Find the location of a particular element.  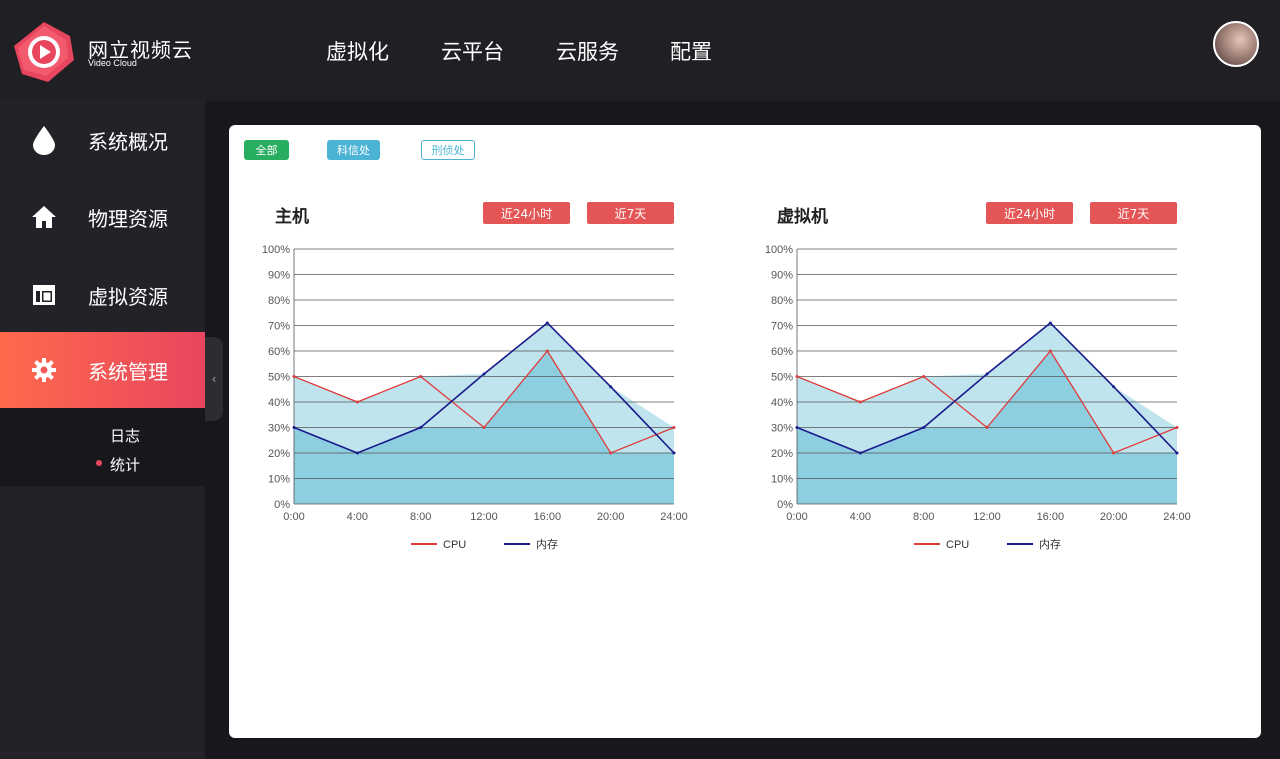

vm-24h-button: 近24小时 is located at coordinates (1029, 213).